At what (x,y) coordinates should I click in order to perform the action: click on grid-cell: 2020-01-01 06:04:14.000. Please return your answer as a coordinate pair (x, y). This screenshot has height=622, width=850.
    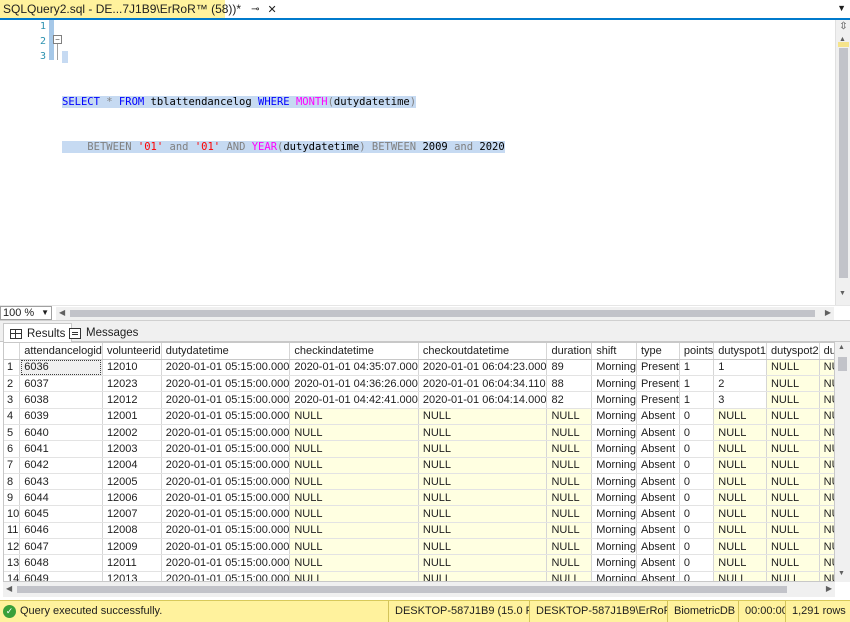
    Looking at the image, I should click on (483, 400).